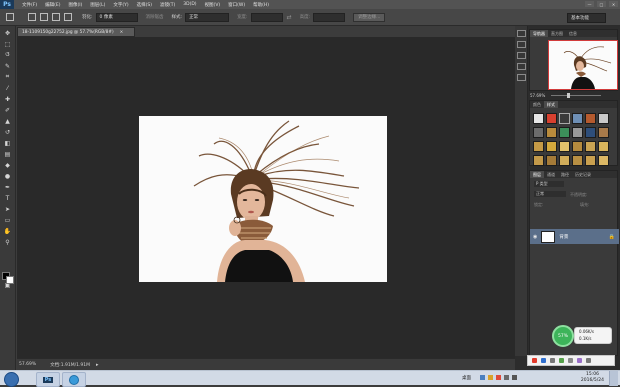 This screenshot has width=620, height=387. What do you see at coordinates (7, 88) in the screenshot?
I see `eyedropper-icon: ⁄` at bounding box center [7, 88].